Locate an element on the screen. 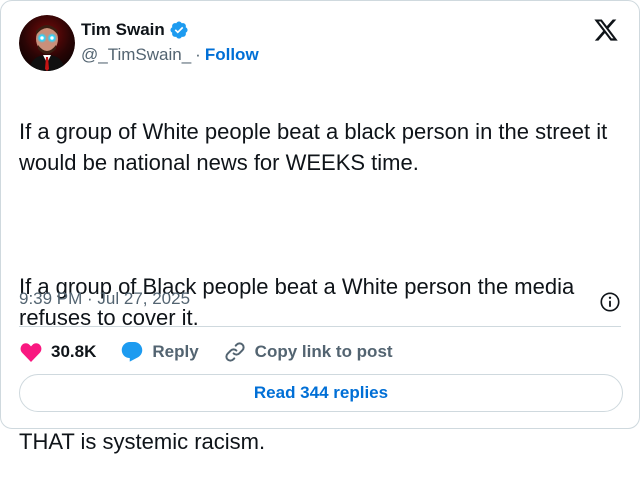 The width and height of the screenshot is (640, 488). read-replies-button: Read 344 replies is located at coordinates (321, 393).